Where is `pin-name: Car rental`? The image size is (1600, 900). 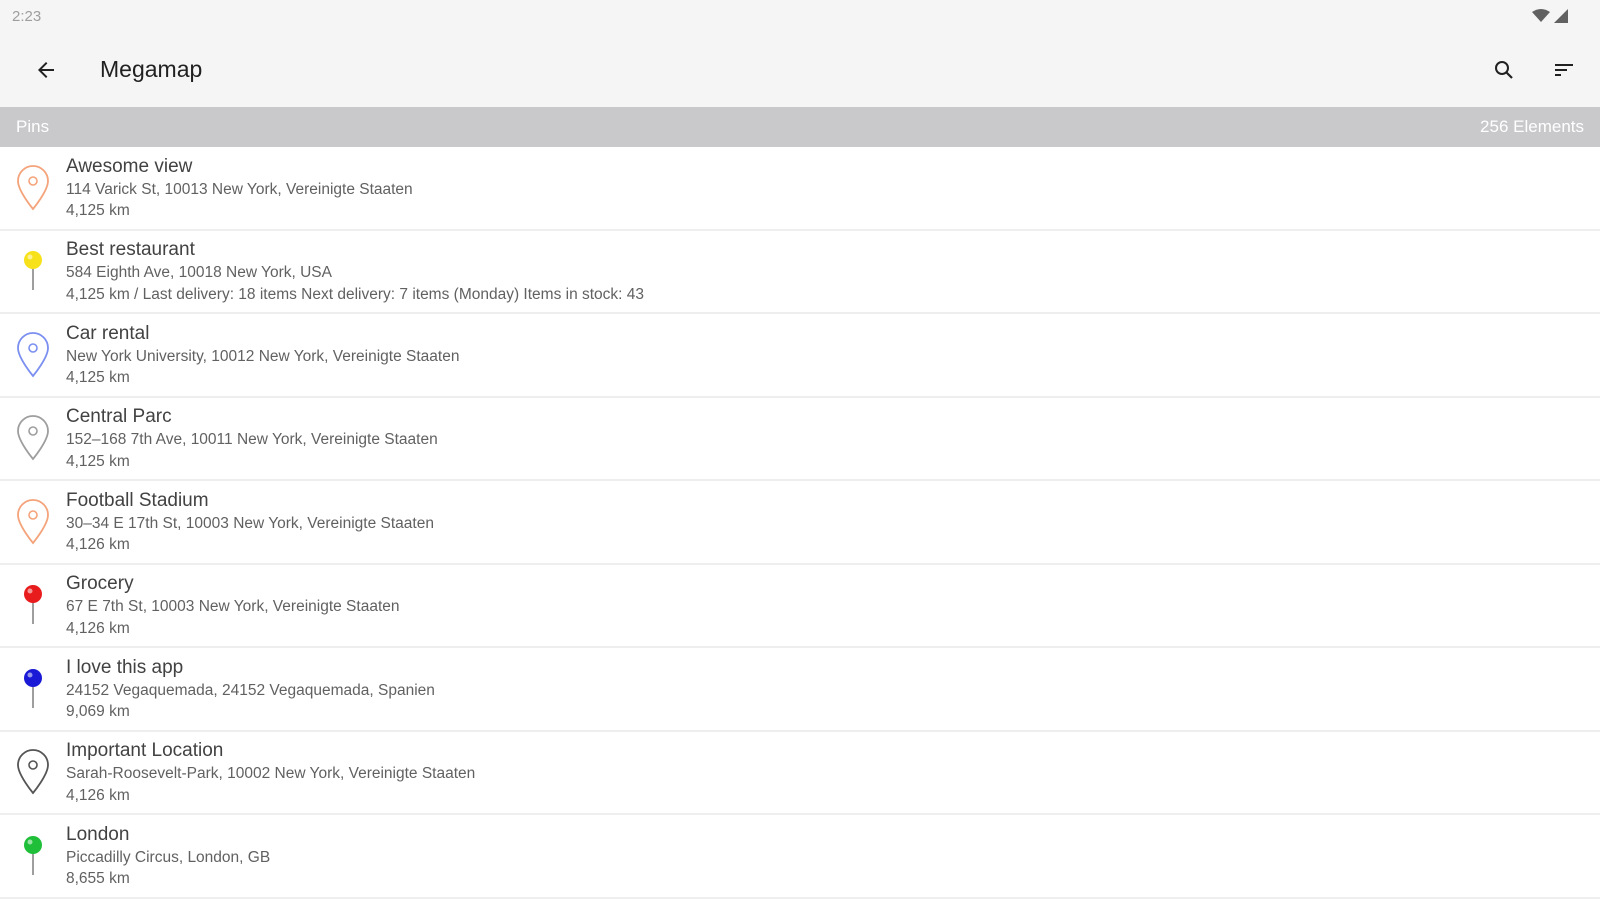 pin-name: Car rental is located at coordinates (108, 333).